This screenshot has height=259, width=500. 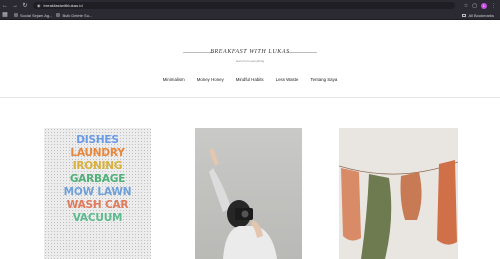 I want to click on address-bar: ◉ breakfastwithlukas.id, so click(x=244, y=5).